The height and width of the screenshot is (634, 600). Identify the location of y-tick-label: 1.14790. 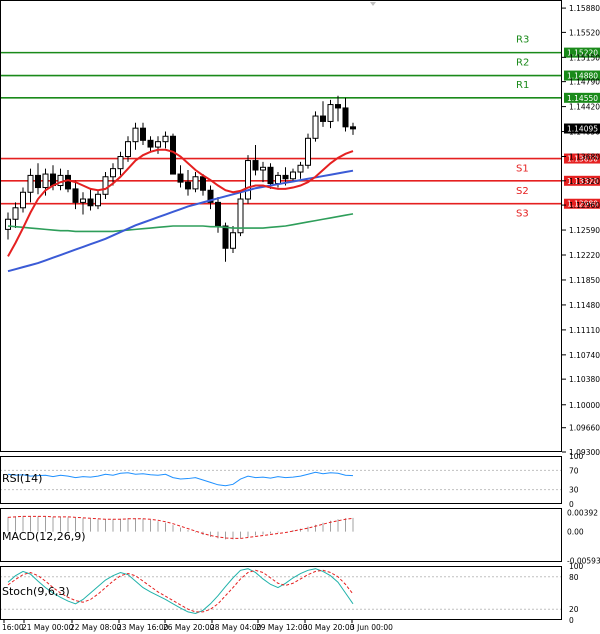
(584, 82).